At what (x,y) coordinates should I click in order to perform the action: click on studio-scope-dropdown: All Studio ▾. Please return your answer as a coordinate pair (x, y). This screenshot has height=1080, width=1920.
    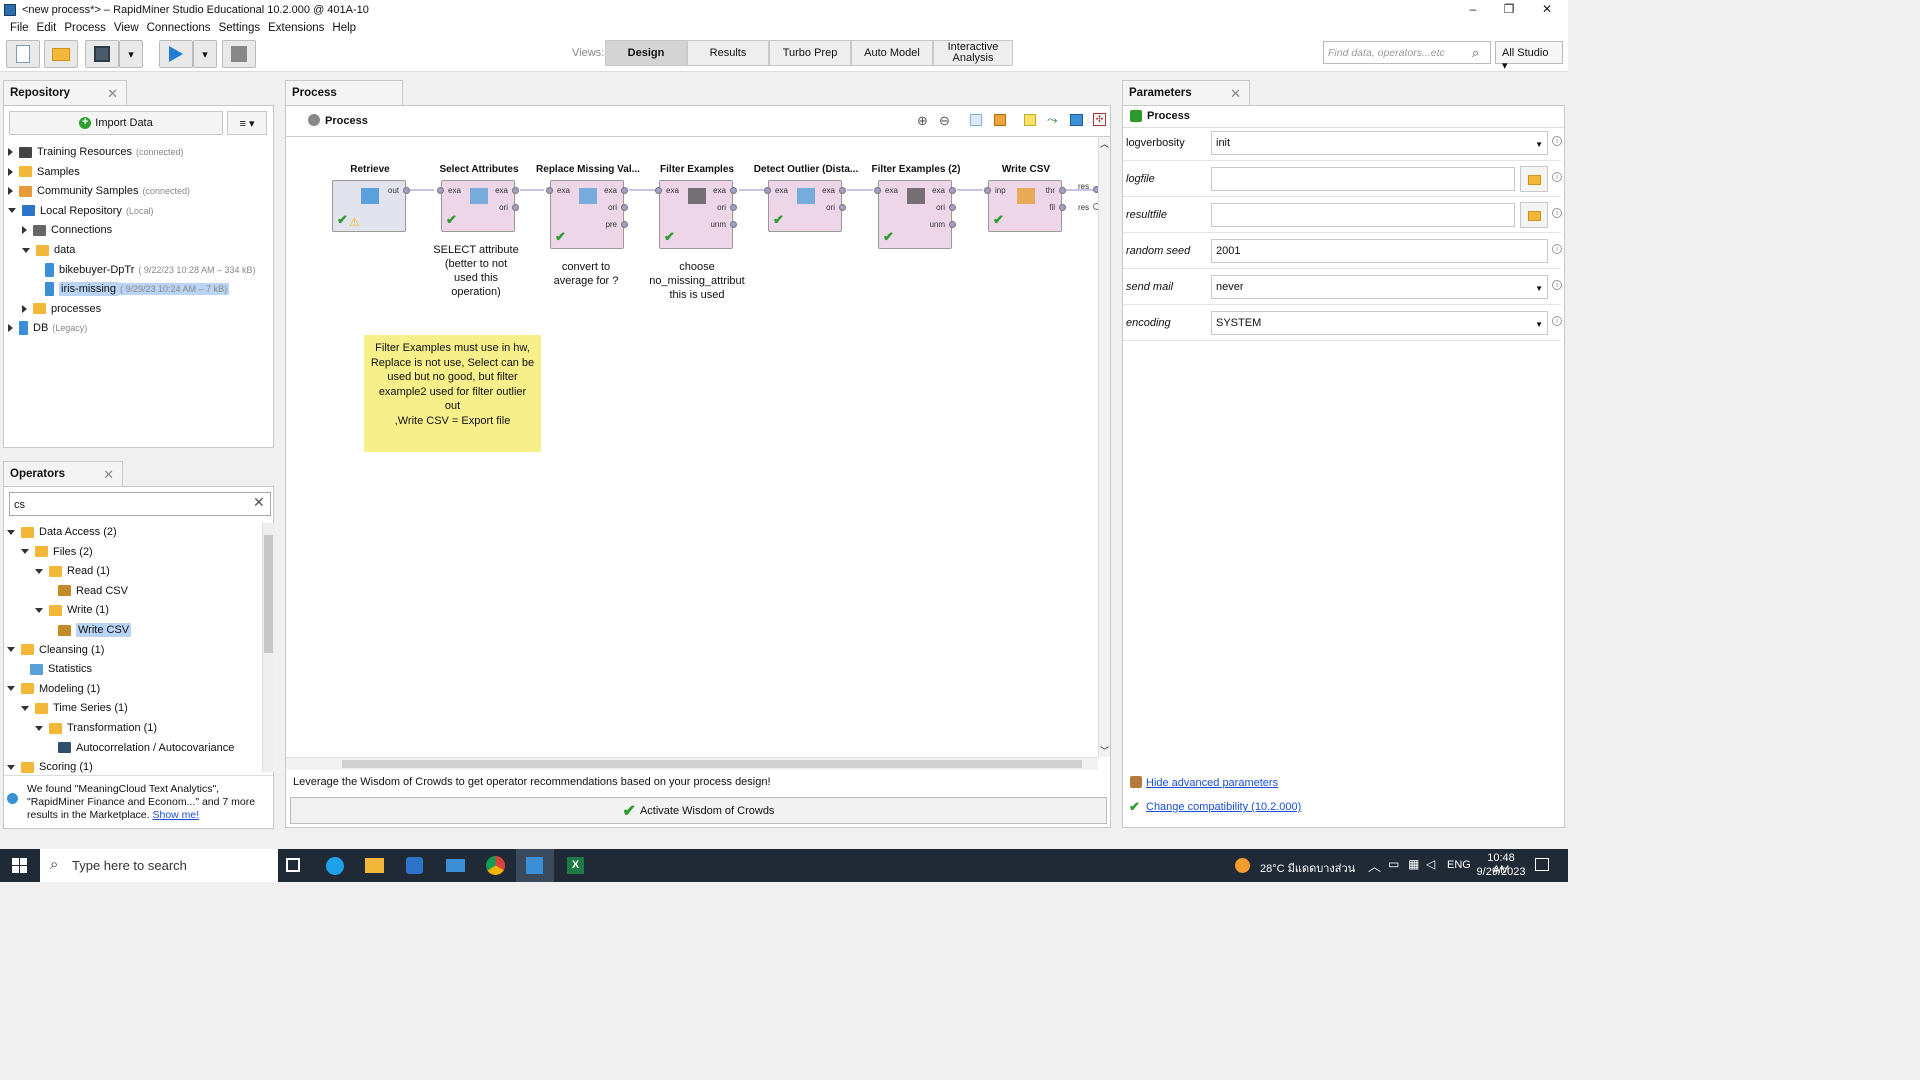
    Looking at the image, I should click on (1529, 56).